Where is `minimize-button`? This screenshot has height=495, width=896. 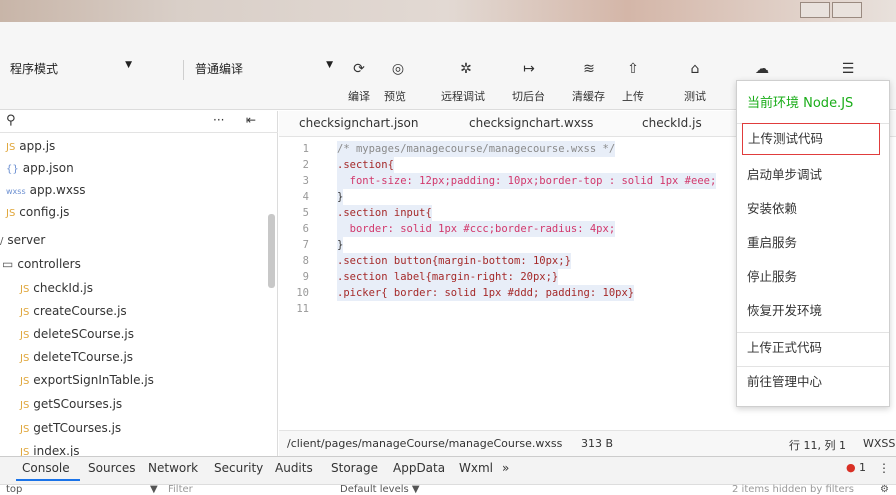 minimize-button is located at coordinates (815, 10).